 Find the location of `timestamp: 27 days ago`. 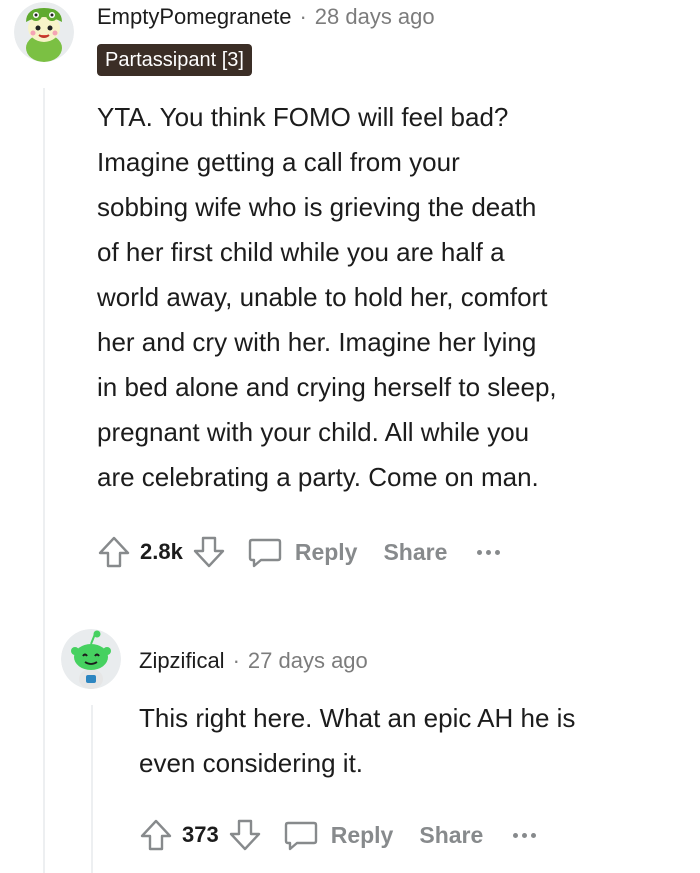

timestamp: 27 days ago is located at coordinates (308, 661).